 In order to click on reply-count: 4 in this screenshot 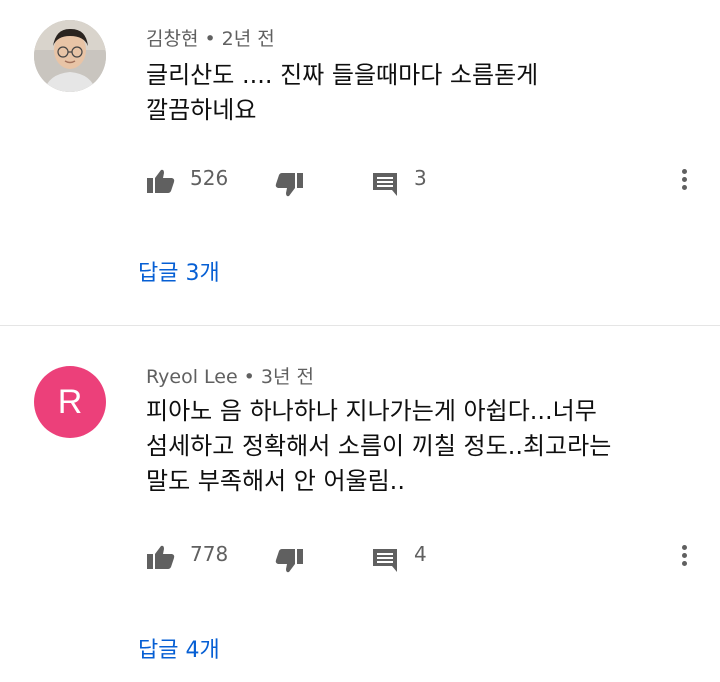, I will do `click(420, 554)`.